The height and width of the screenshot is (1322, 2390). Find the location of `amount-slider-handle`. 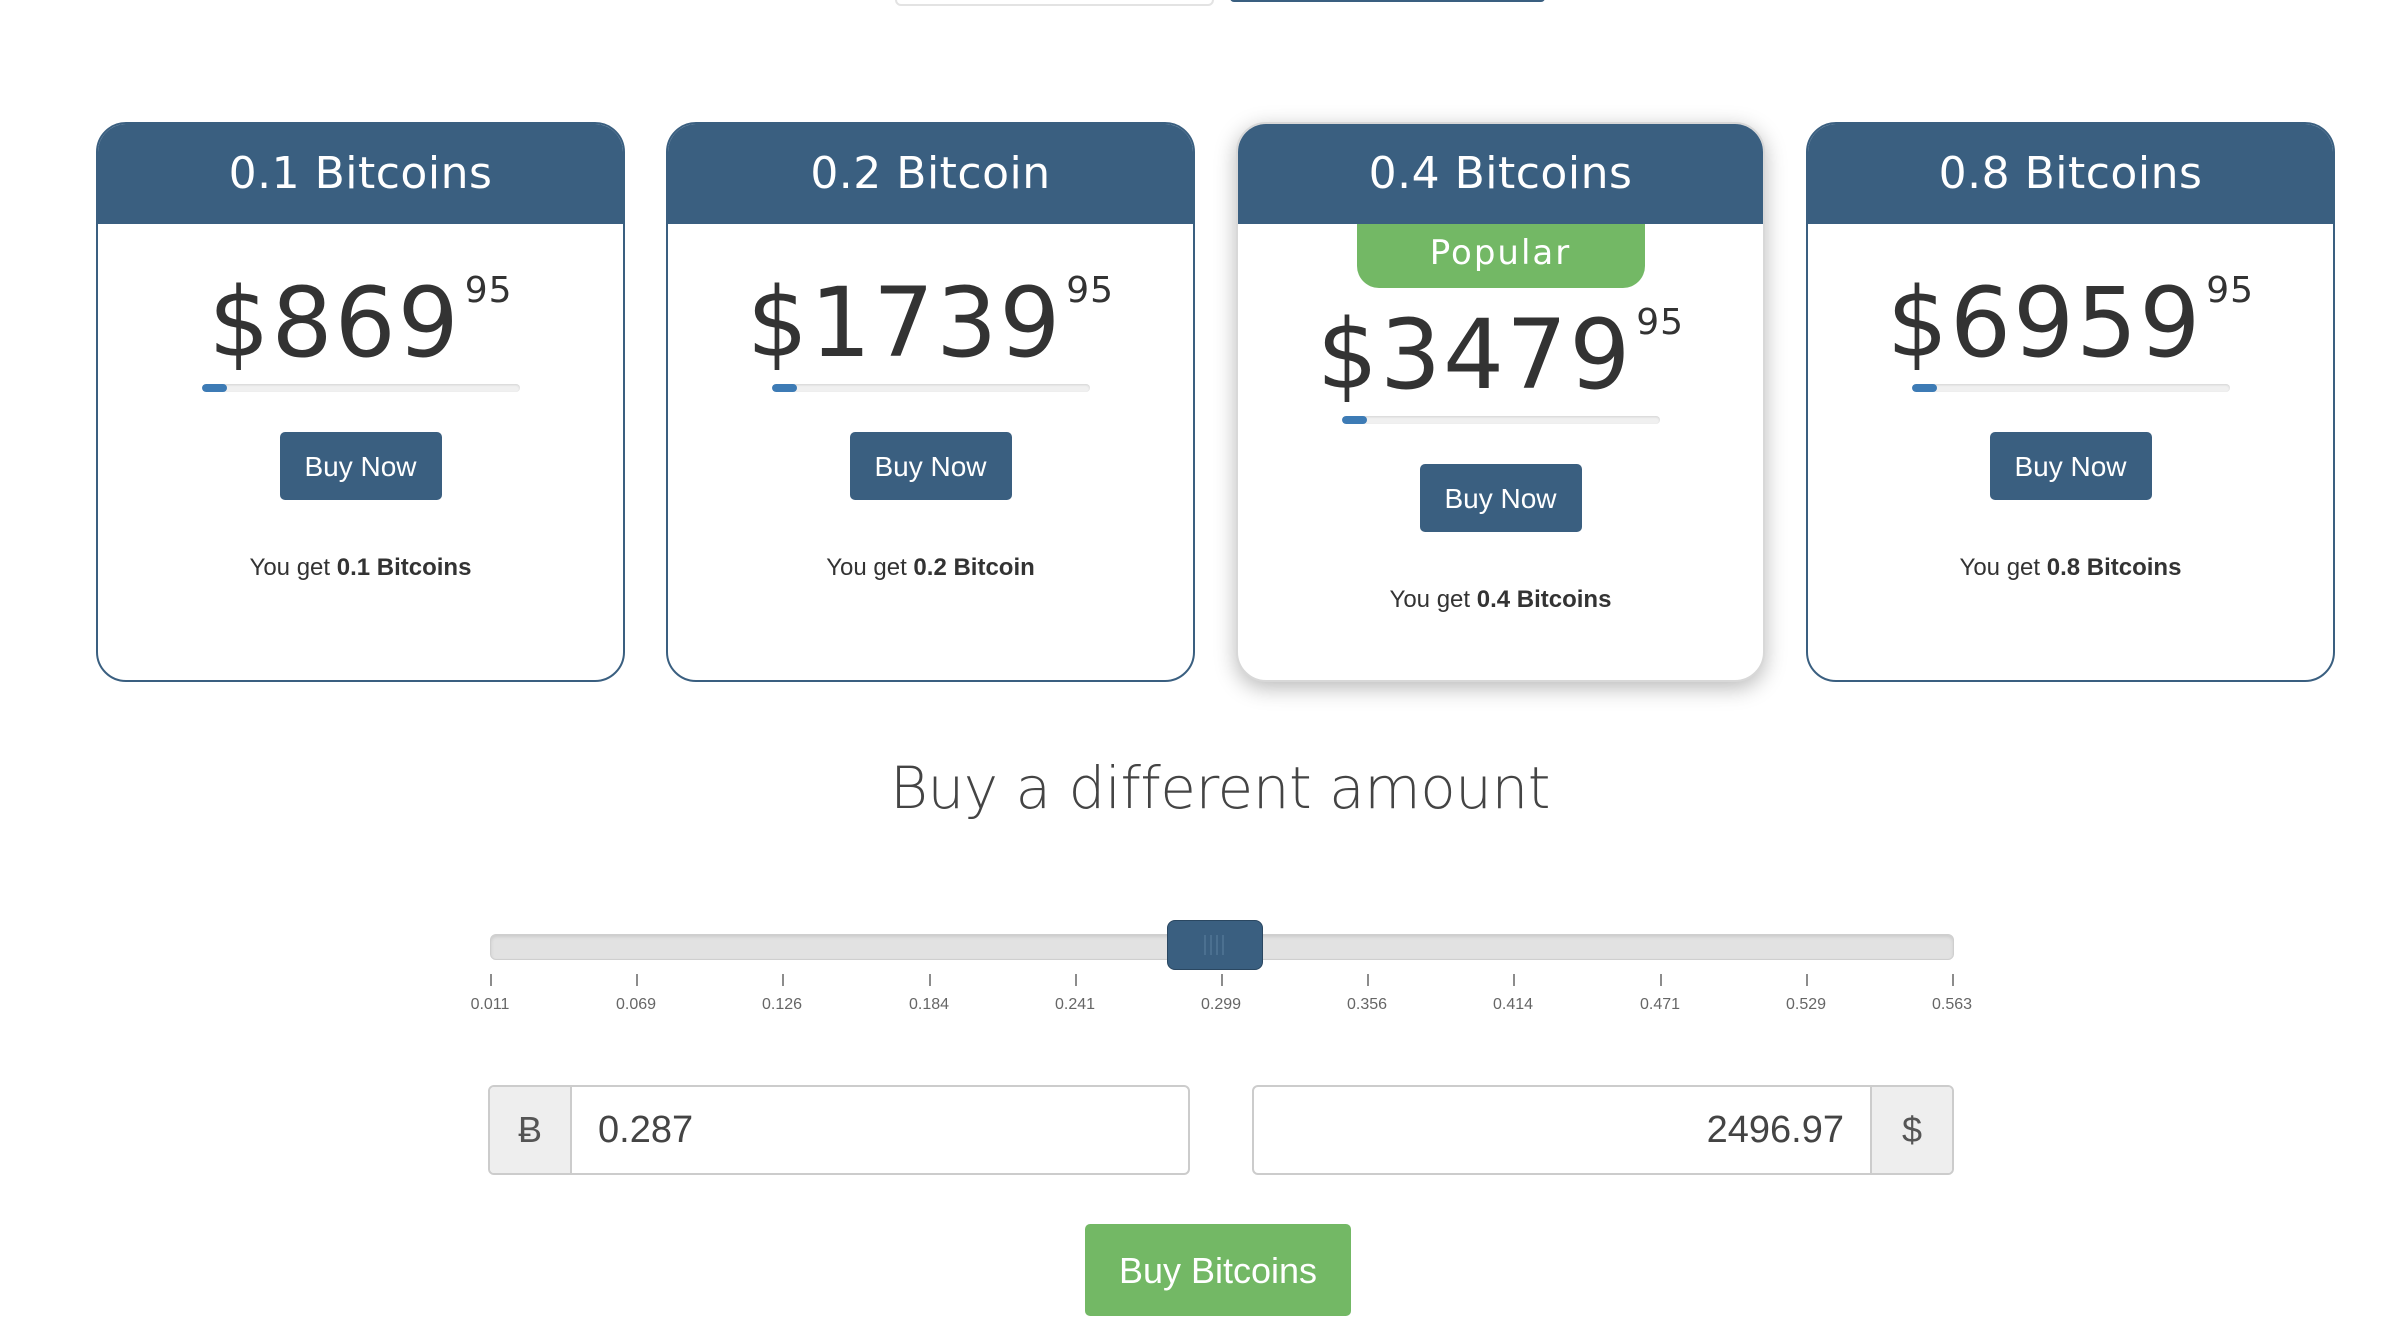

amount-slider-handle is located at coordinates (1215, 945).